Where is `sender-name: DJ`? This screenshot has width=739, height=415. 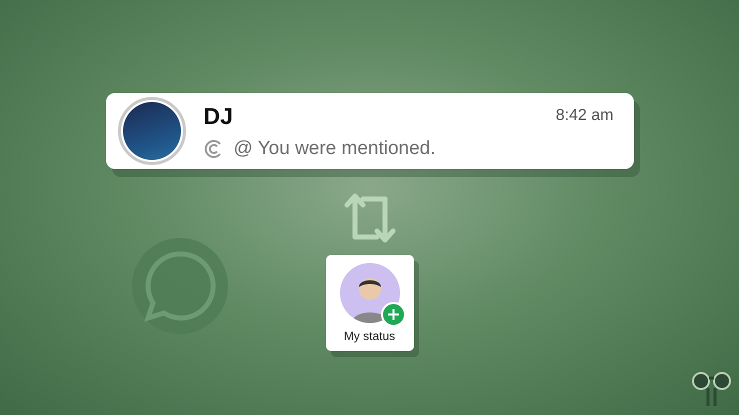 sender-name: DJ is located at coordinates (218, 116).